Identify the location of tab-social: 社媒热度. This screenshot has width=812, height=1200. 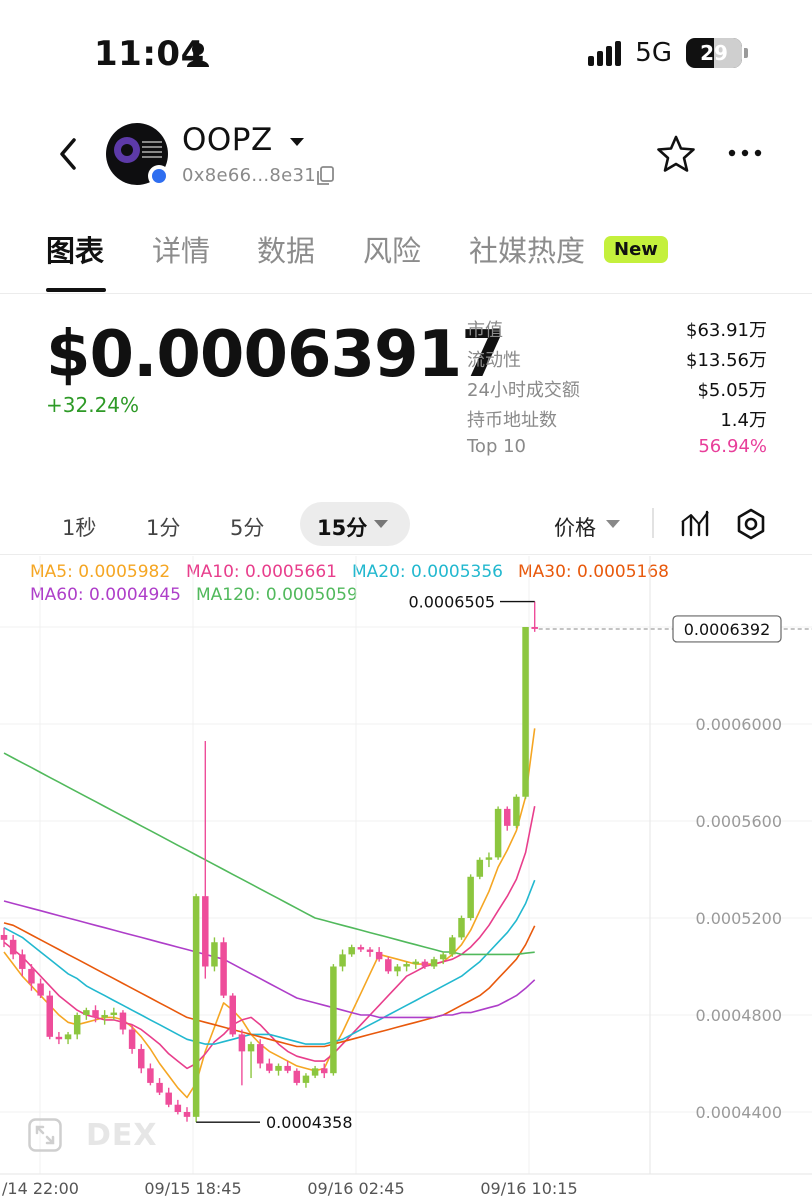
(527, 249).